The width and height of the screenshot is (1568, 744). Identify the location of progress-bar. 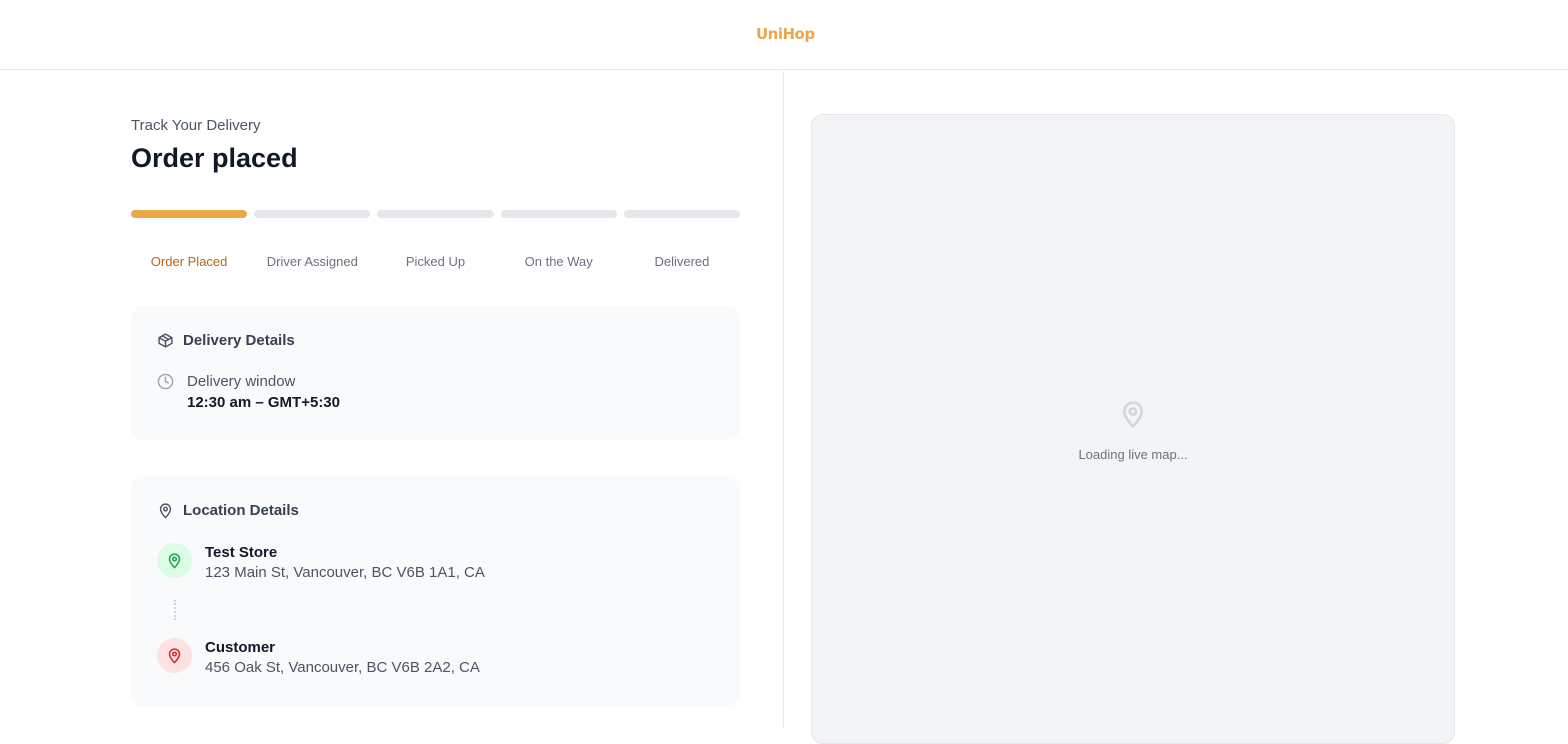
(436, 214).